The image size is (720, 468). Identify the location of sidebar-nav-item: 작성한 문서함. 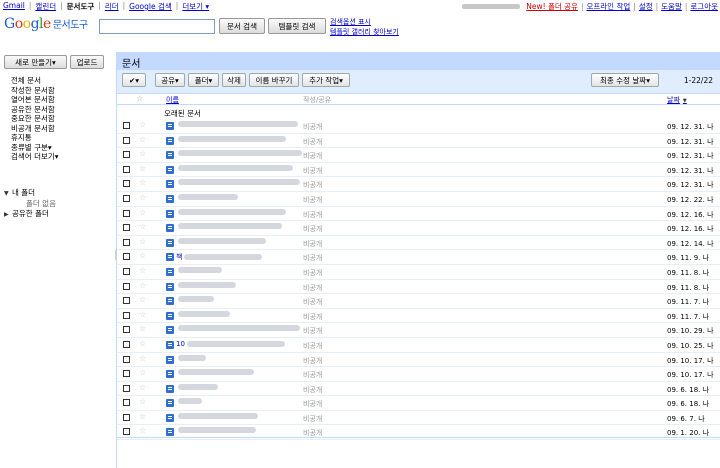
(35, 91).